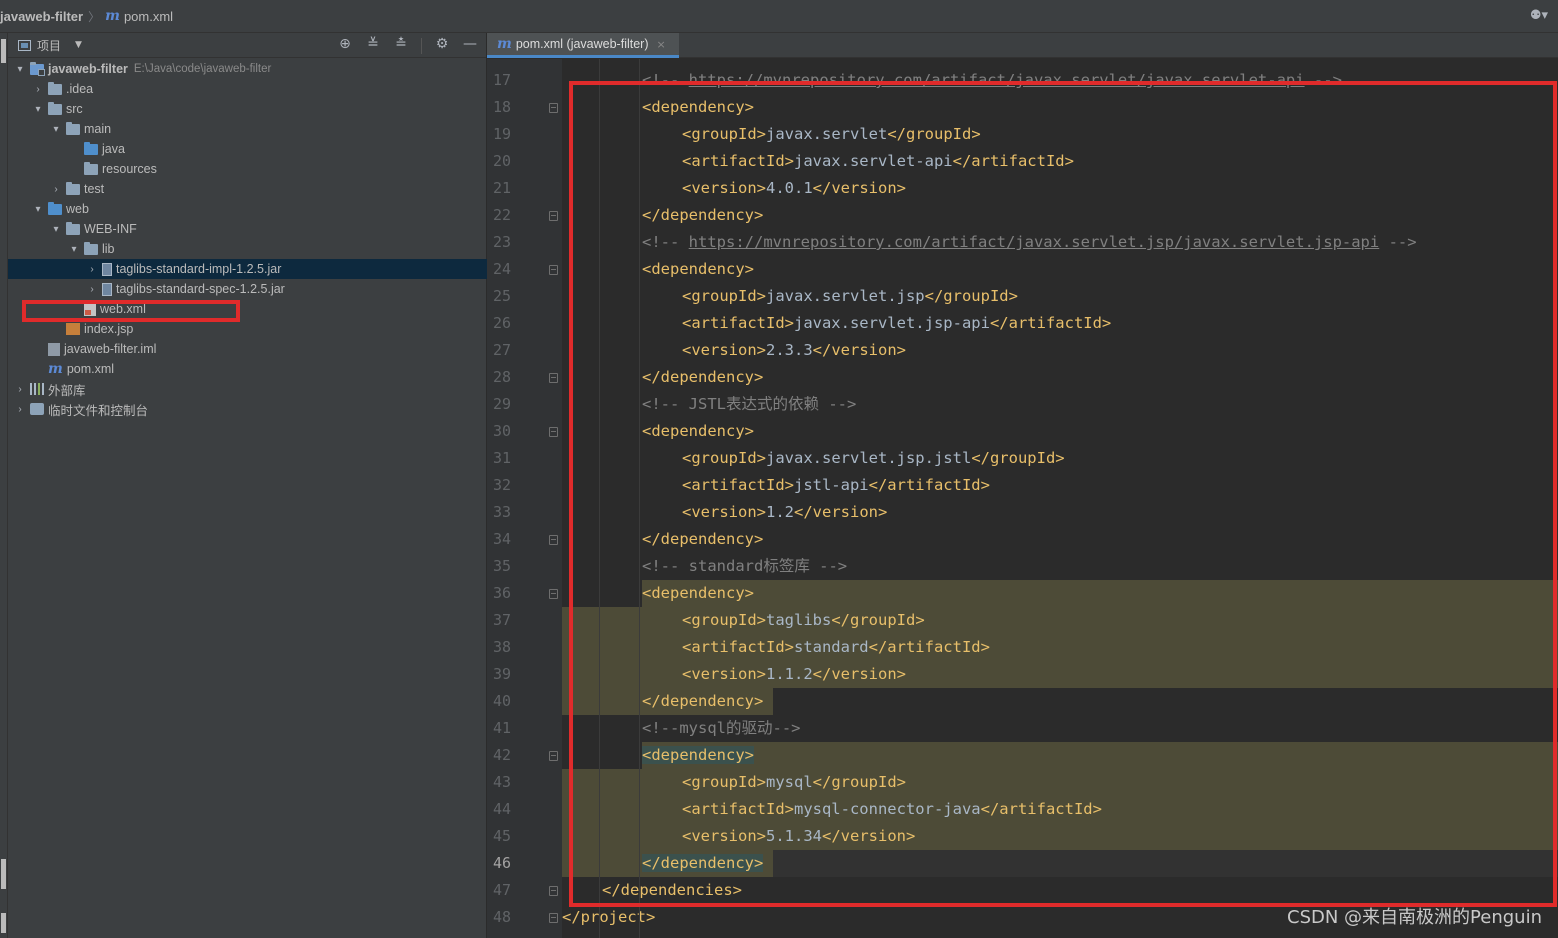 The height and width of the screenshot is (938, 1558). Describe the element at coordinates (501, 782) in the screenshot. I see `line-number: 43` at that location.